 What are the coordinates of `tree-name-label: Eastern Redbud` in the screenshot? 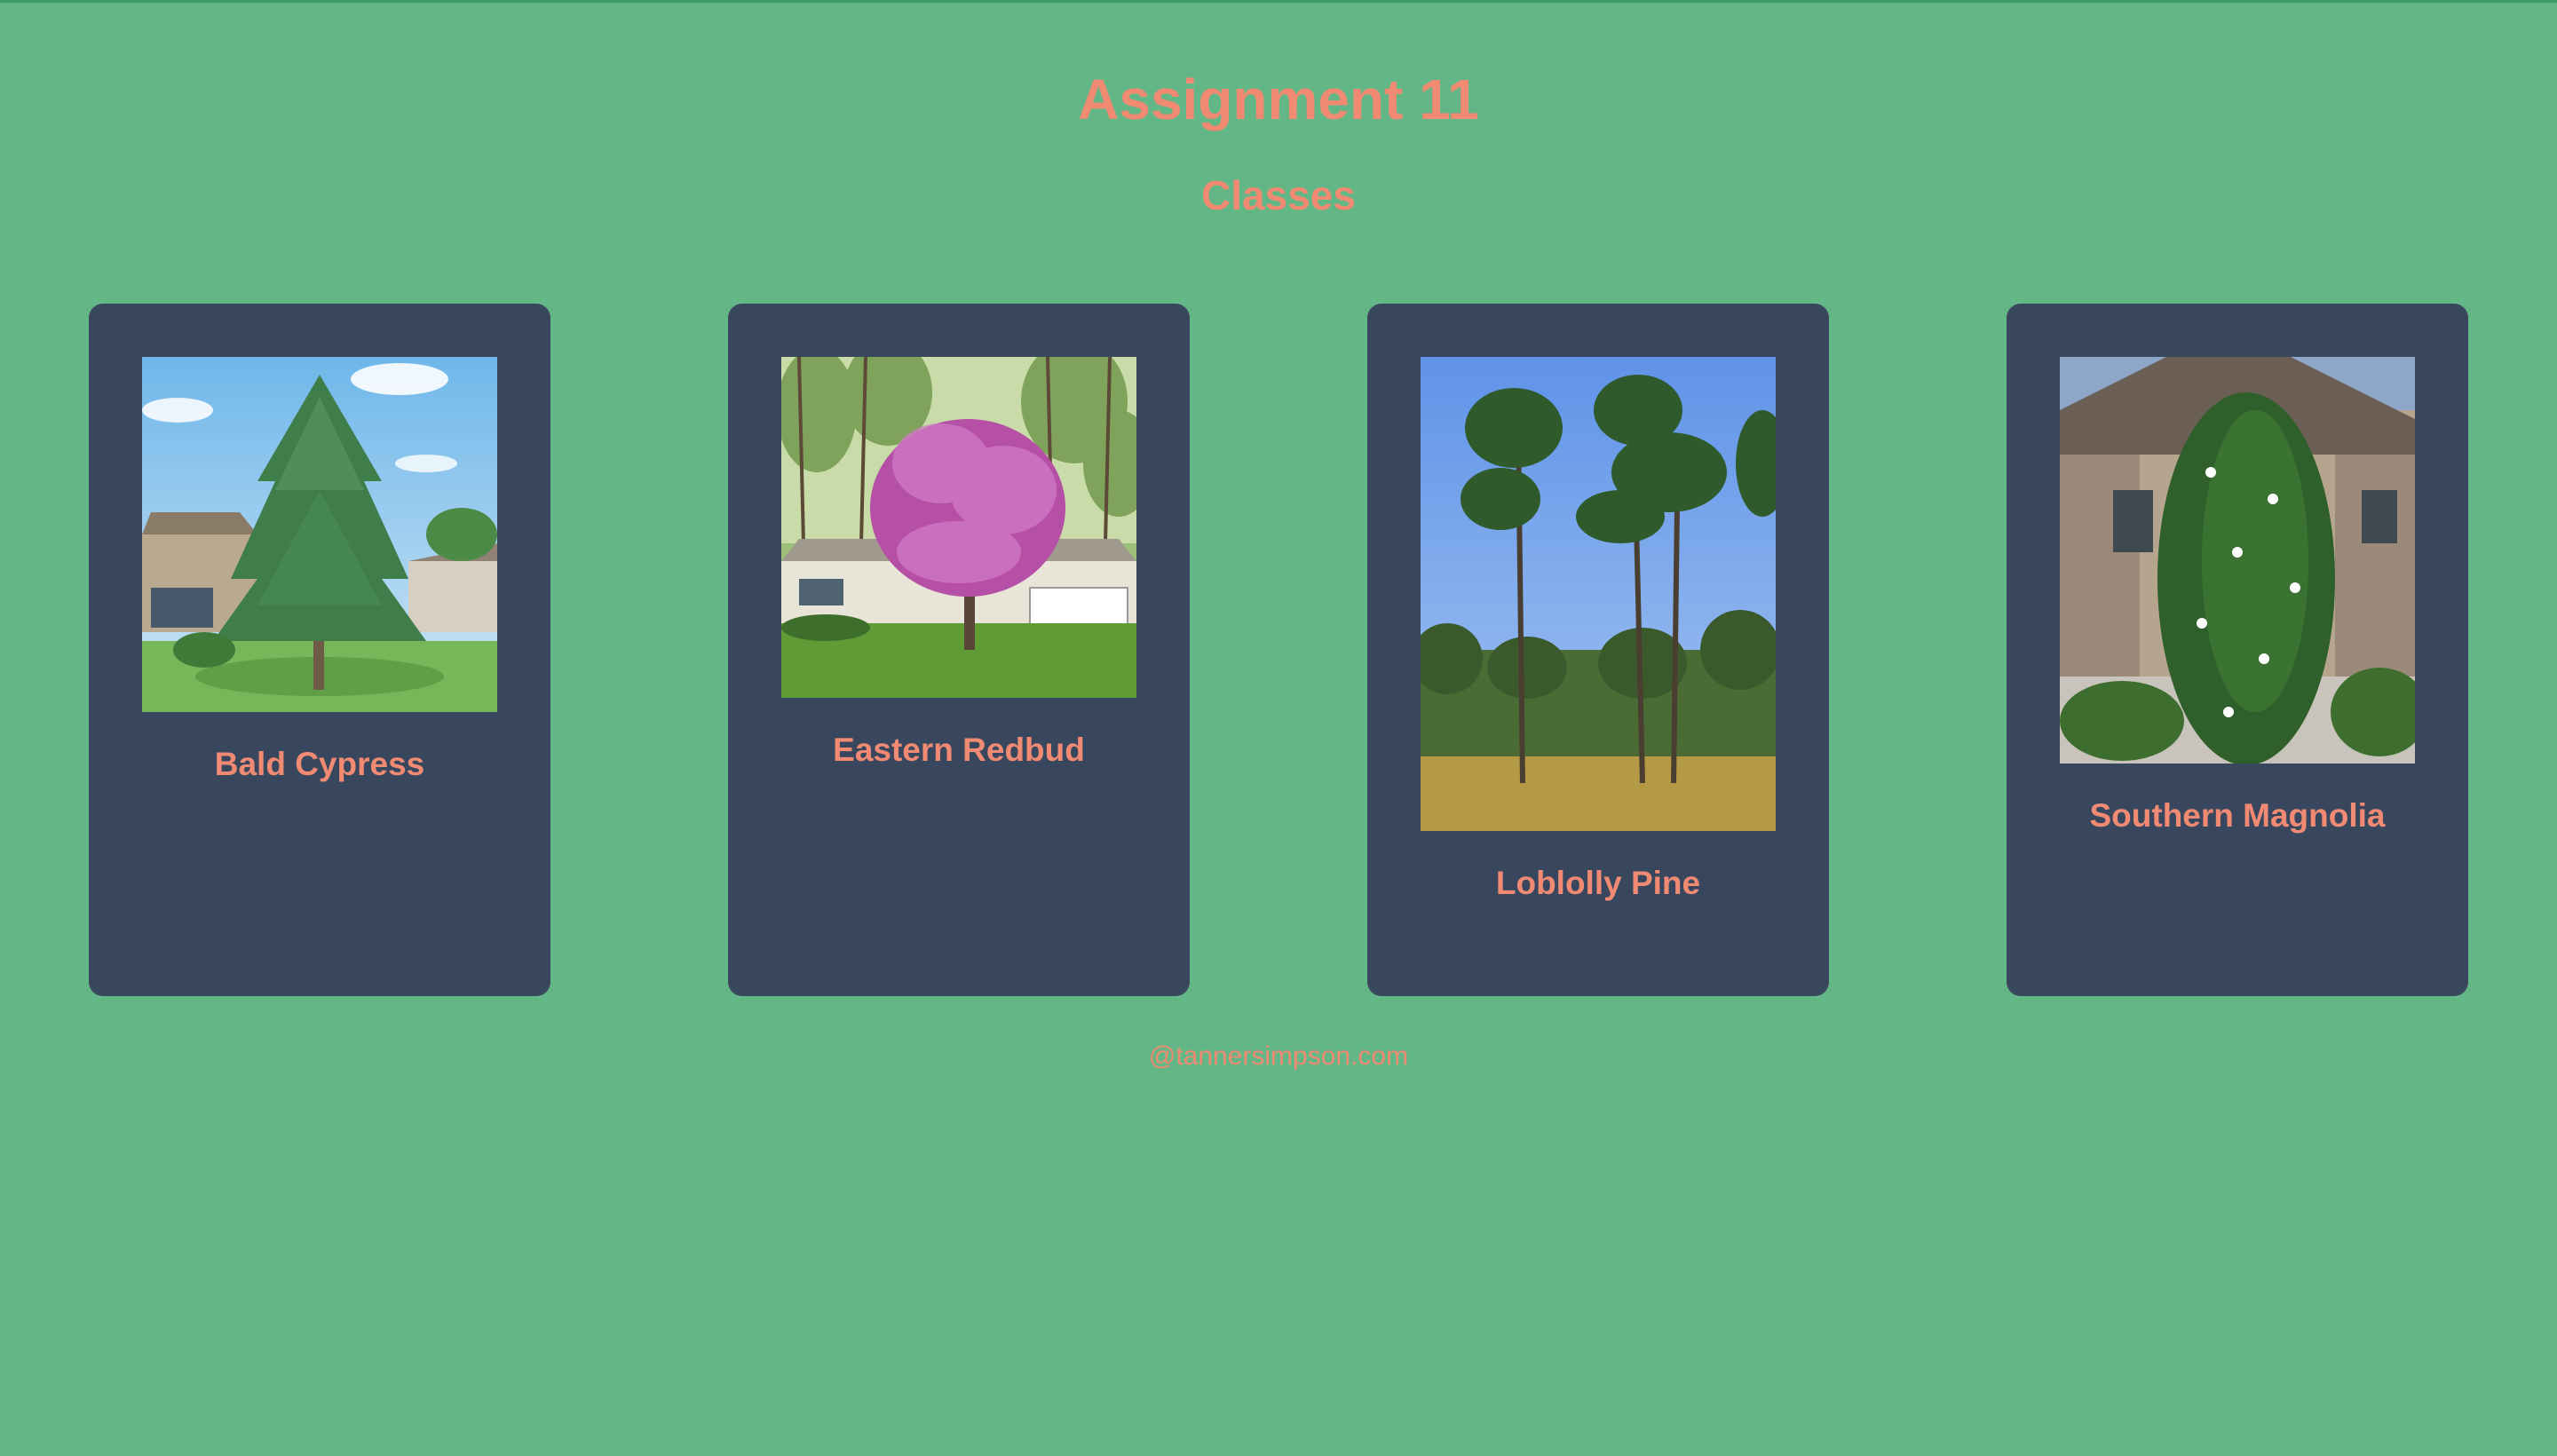 It's located at (959, 750).